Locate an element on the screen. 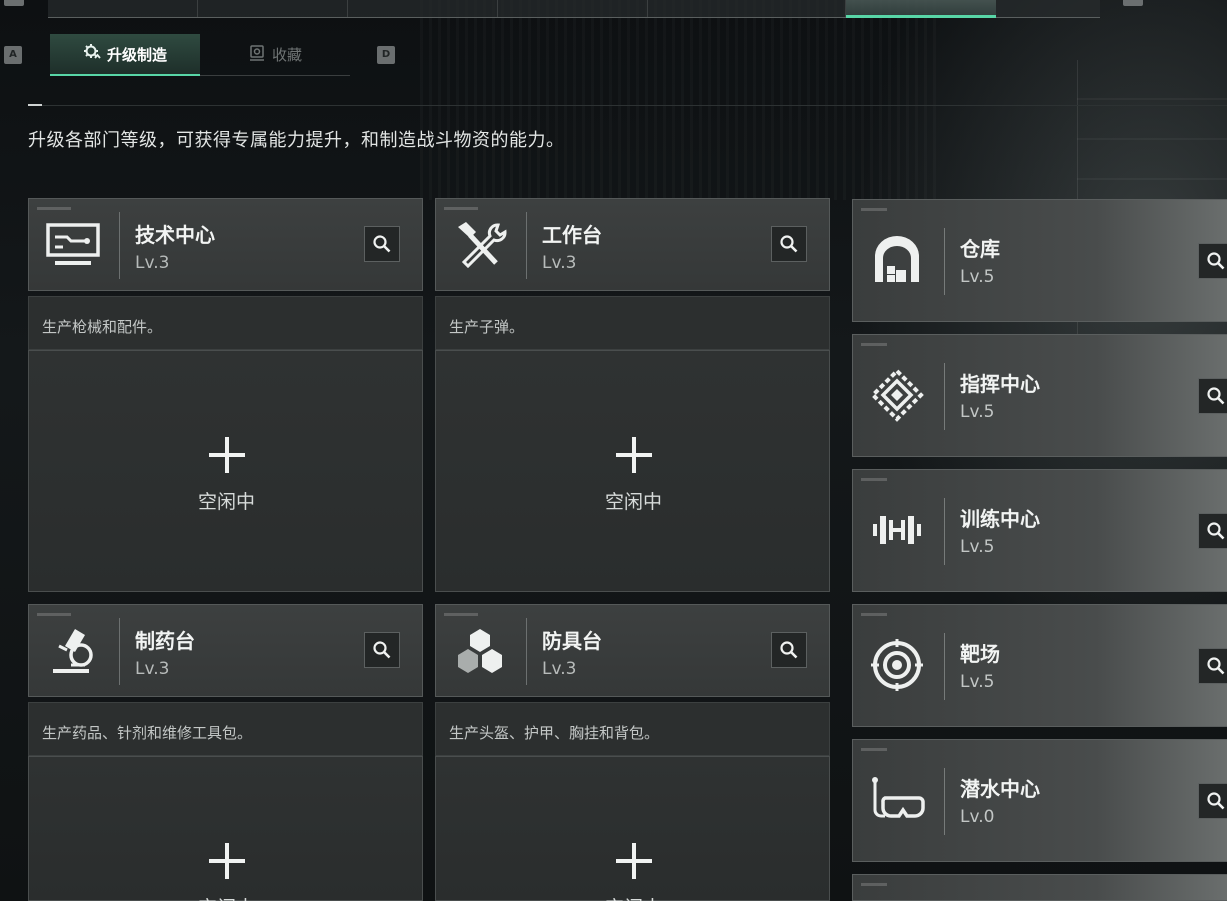  tab-upgrade-craft: 升级制造 is located at coordinates (125, 55).